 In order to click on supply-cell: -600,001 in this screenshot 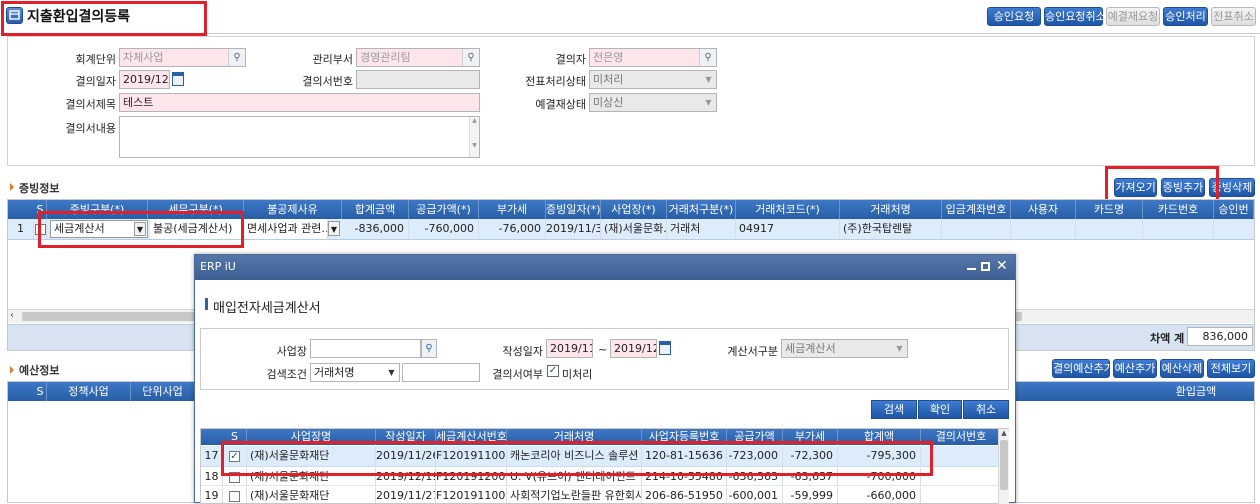, I will do `click(755, 495)`.